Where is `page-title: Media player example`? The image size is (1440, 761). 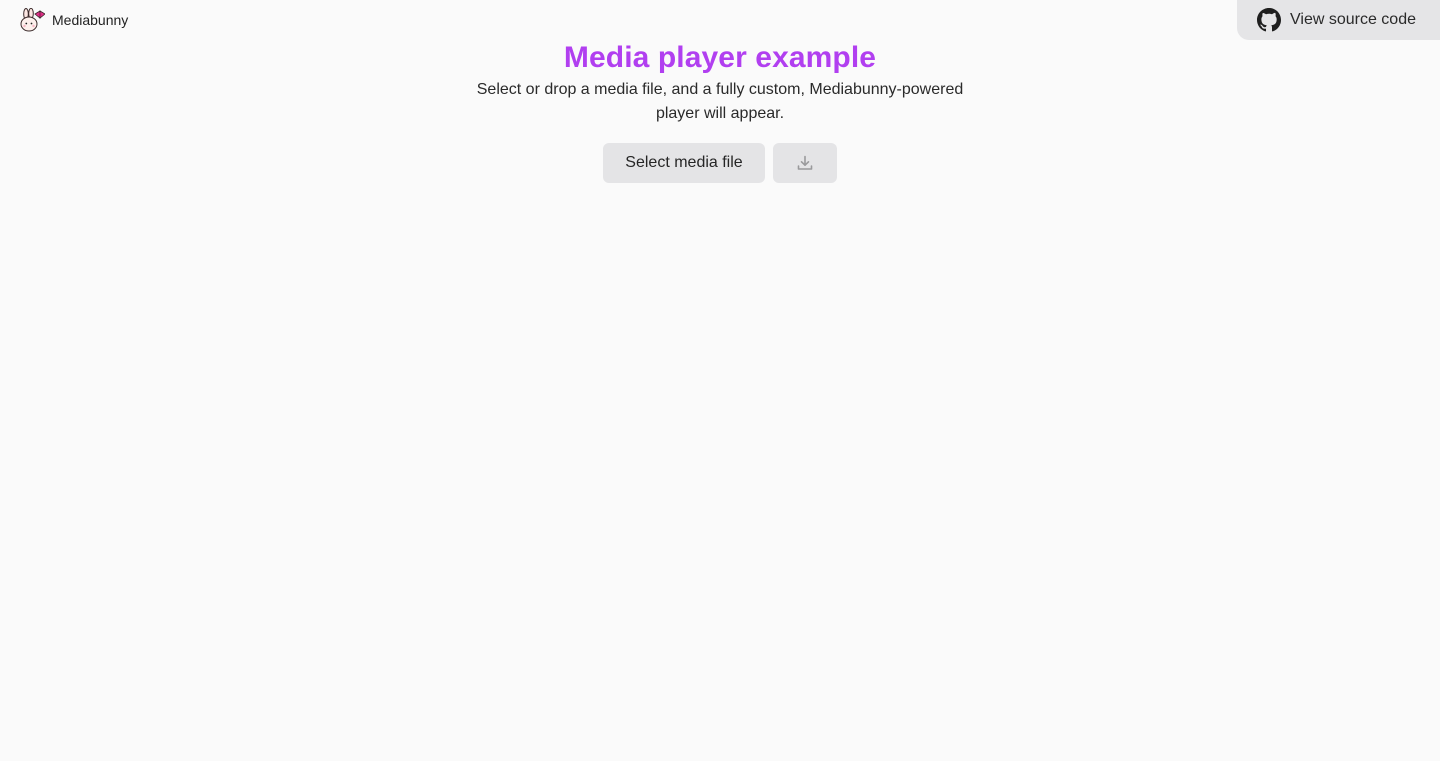
page-title: Media player example is located at coordinates (720, 57).